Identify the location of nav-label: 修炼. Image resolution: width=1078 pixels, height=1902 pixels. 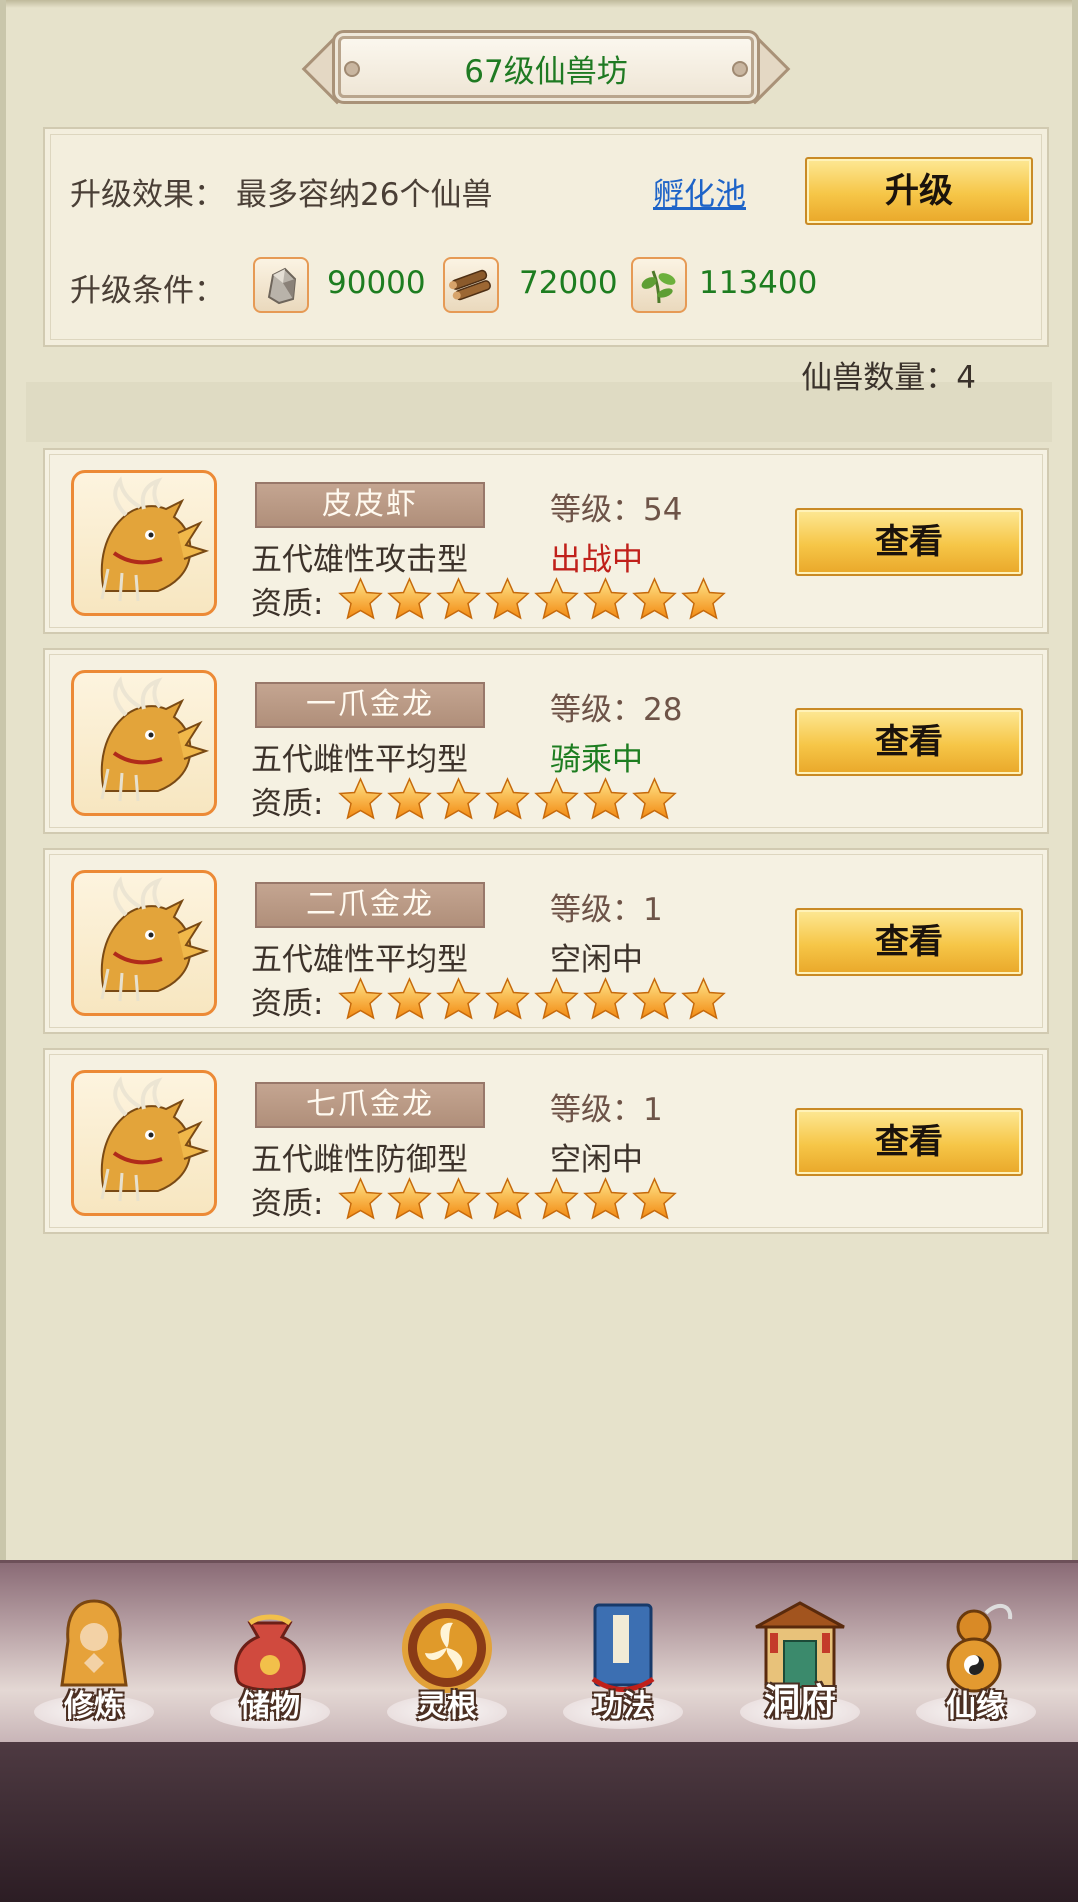
(94, 1706).